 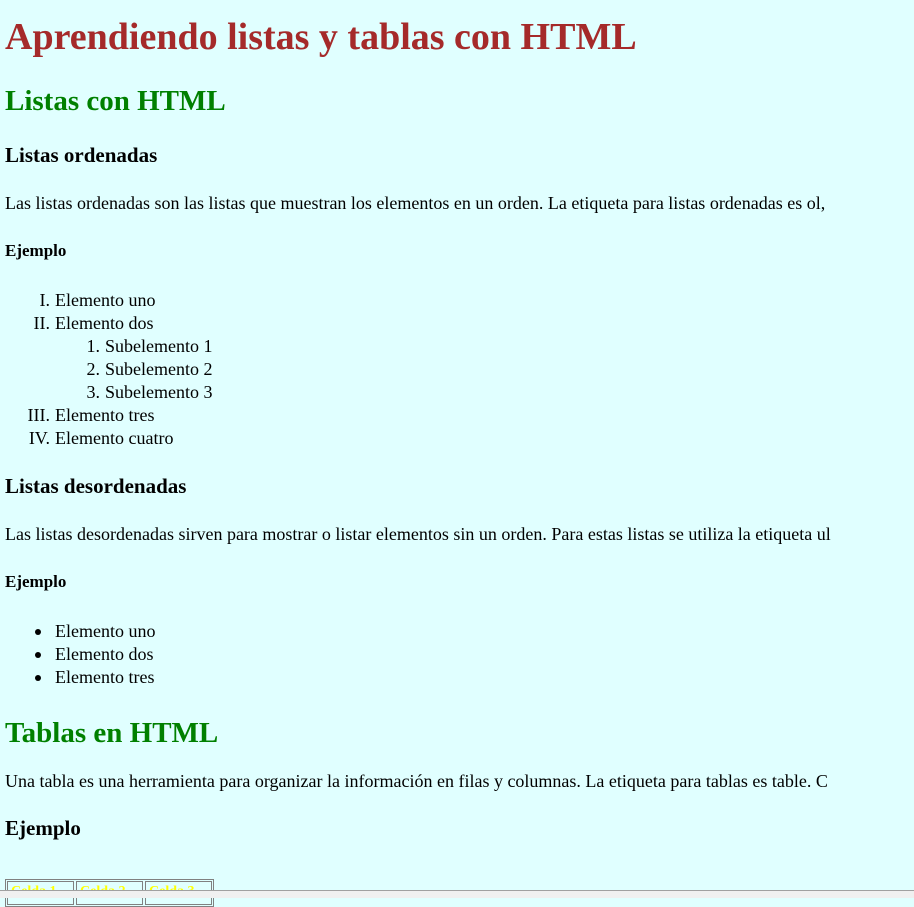 I want to click on list-item-label: Subelemento 1, so click(x=159, y=346).